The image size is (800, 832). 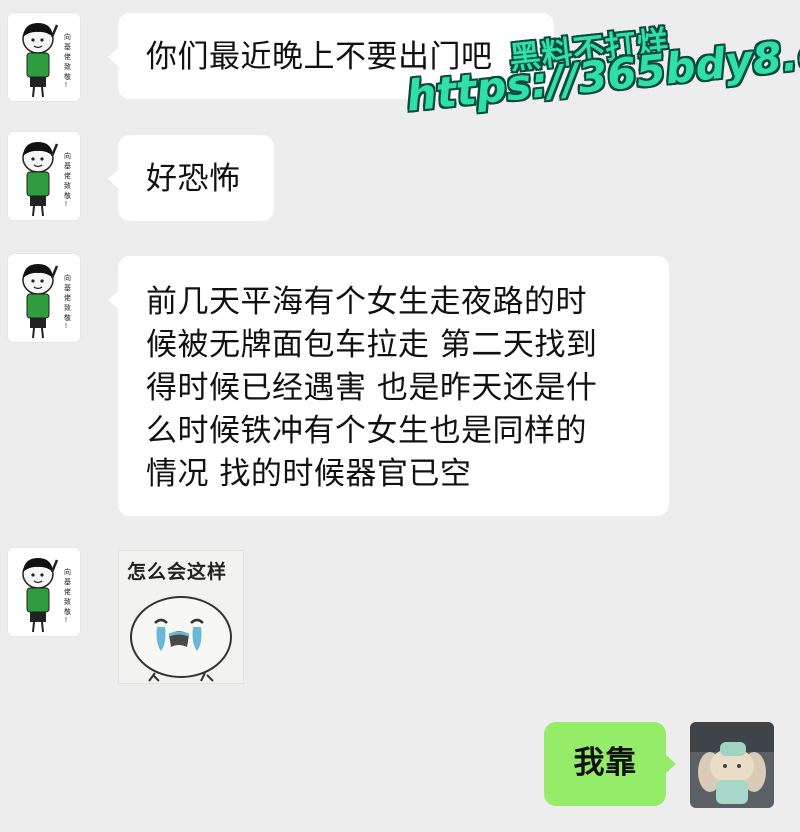 What do you see at coordinates (366, 302) in the screenshot?
I see `message-line: 前几天平海有个女生走夜路的时` at bounding box center [366, 302].